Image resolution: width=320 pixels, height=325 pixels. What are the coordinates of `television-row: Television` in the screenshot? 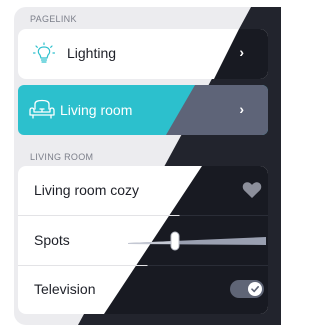 It's located at (143, 290).